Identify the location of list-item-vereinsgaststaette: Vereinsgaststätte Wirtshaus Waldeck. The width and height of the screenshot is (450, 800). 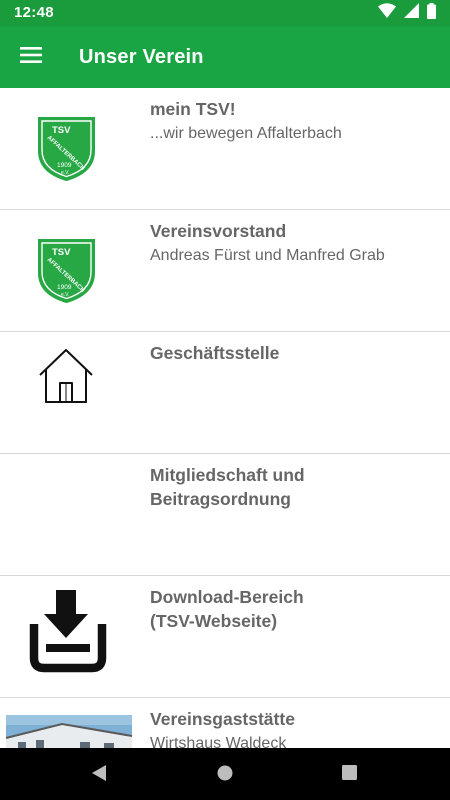
(225, 723).